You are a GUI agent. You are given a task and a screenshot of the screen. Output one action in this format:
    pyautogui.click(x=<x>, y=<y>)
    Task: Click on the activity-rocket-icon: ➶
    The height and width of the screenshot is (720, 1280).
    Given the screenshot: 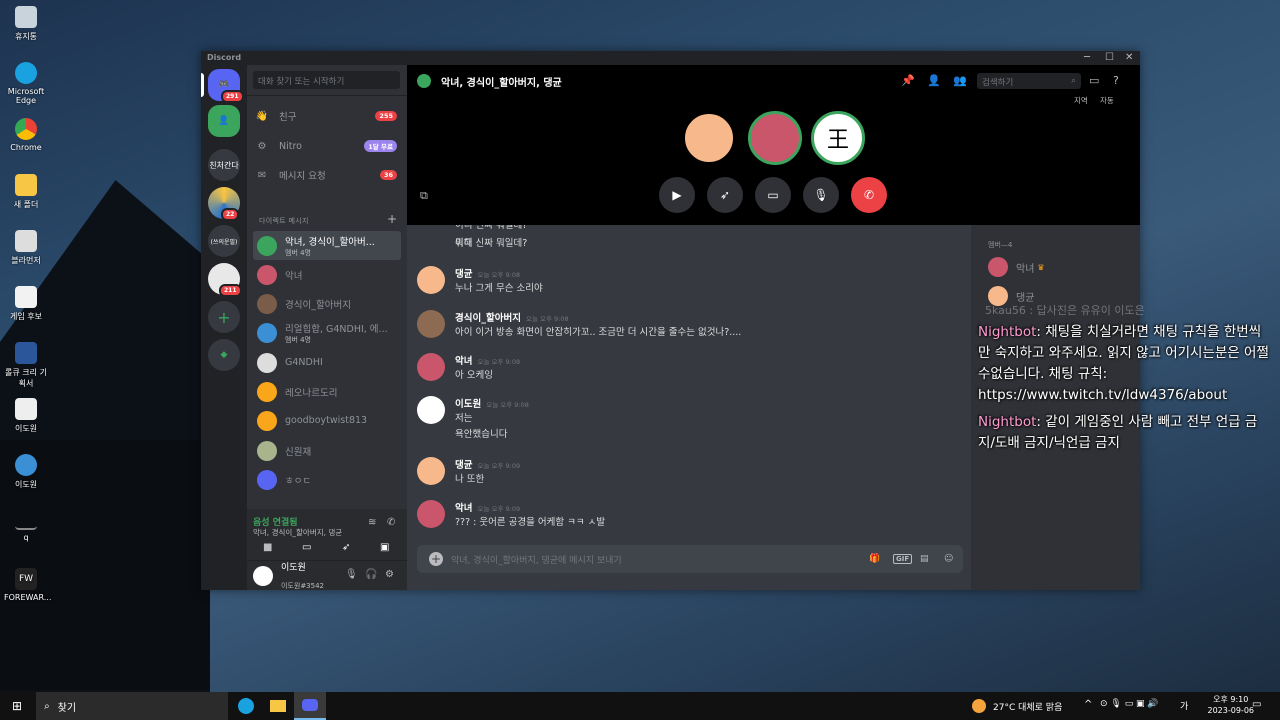 What is the action you would take?
    pyautogui.click(x=346, y=547)
    